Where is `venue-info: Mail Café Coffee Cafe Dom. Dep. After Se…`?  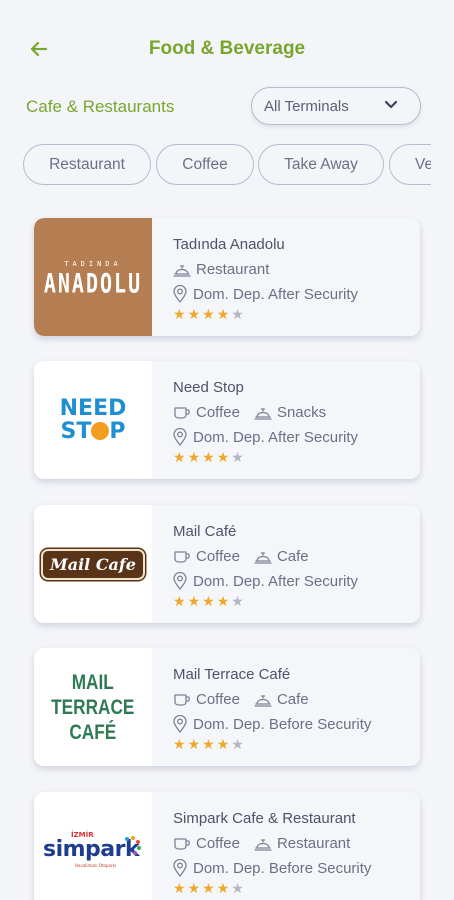 venue-info: Mail Café Coffee Cafe Dom. Dep. After Se… is located at coordinates (286, 564).